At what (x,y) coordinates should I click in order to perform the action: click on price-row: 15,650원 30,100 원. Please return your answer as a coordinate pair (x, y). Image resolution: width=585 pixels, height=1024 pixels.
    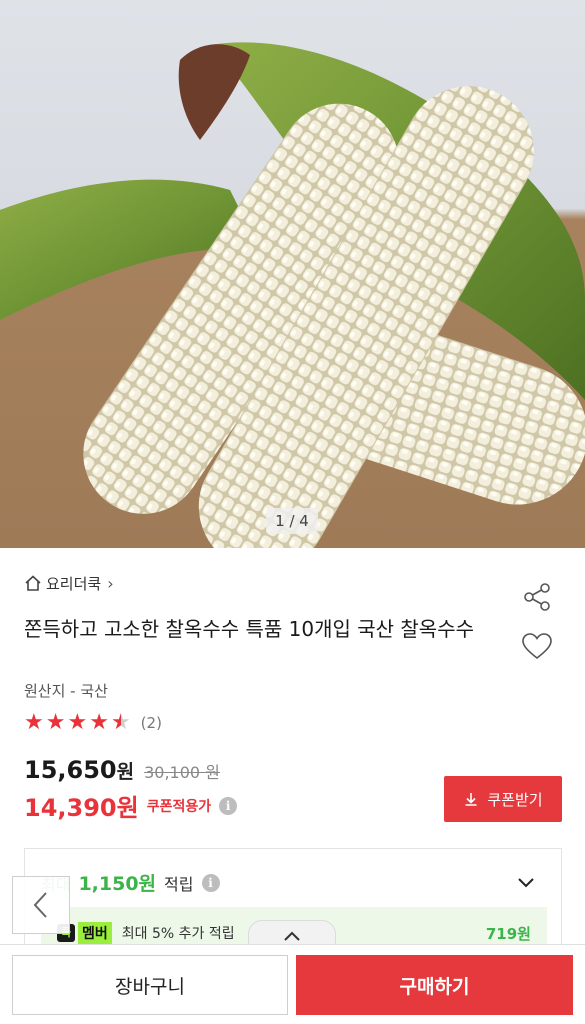
    Looking at the image, I should click on (122, 770).